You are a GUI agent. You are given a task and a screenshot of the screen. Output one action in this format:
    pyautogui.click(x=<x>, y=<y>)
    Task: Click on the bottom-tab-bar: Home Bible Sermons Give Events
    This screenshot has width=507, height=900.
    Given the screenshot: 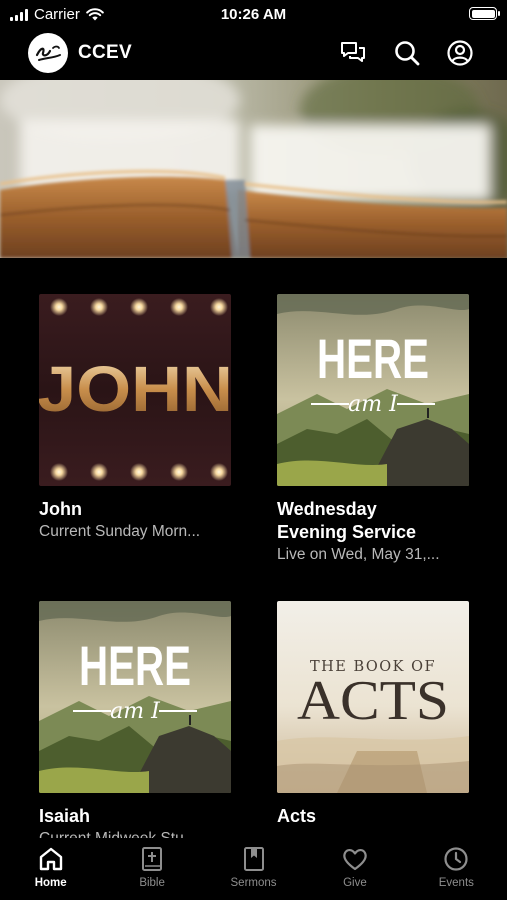 What is the action you would take?
    pyautogui.click(x=253, y=869)
    